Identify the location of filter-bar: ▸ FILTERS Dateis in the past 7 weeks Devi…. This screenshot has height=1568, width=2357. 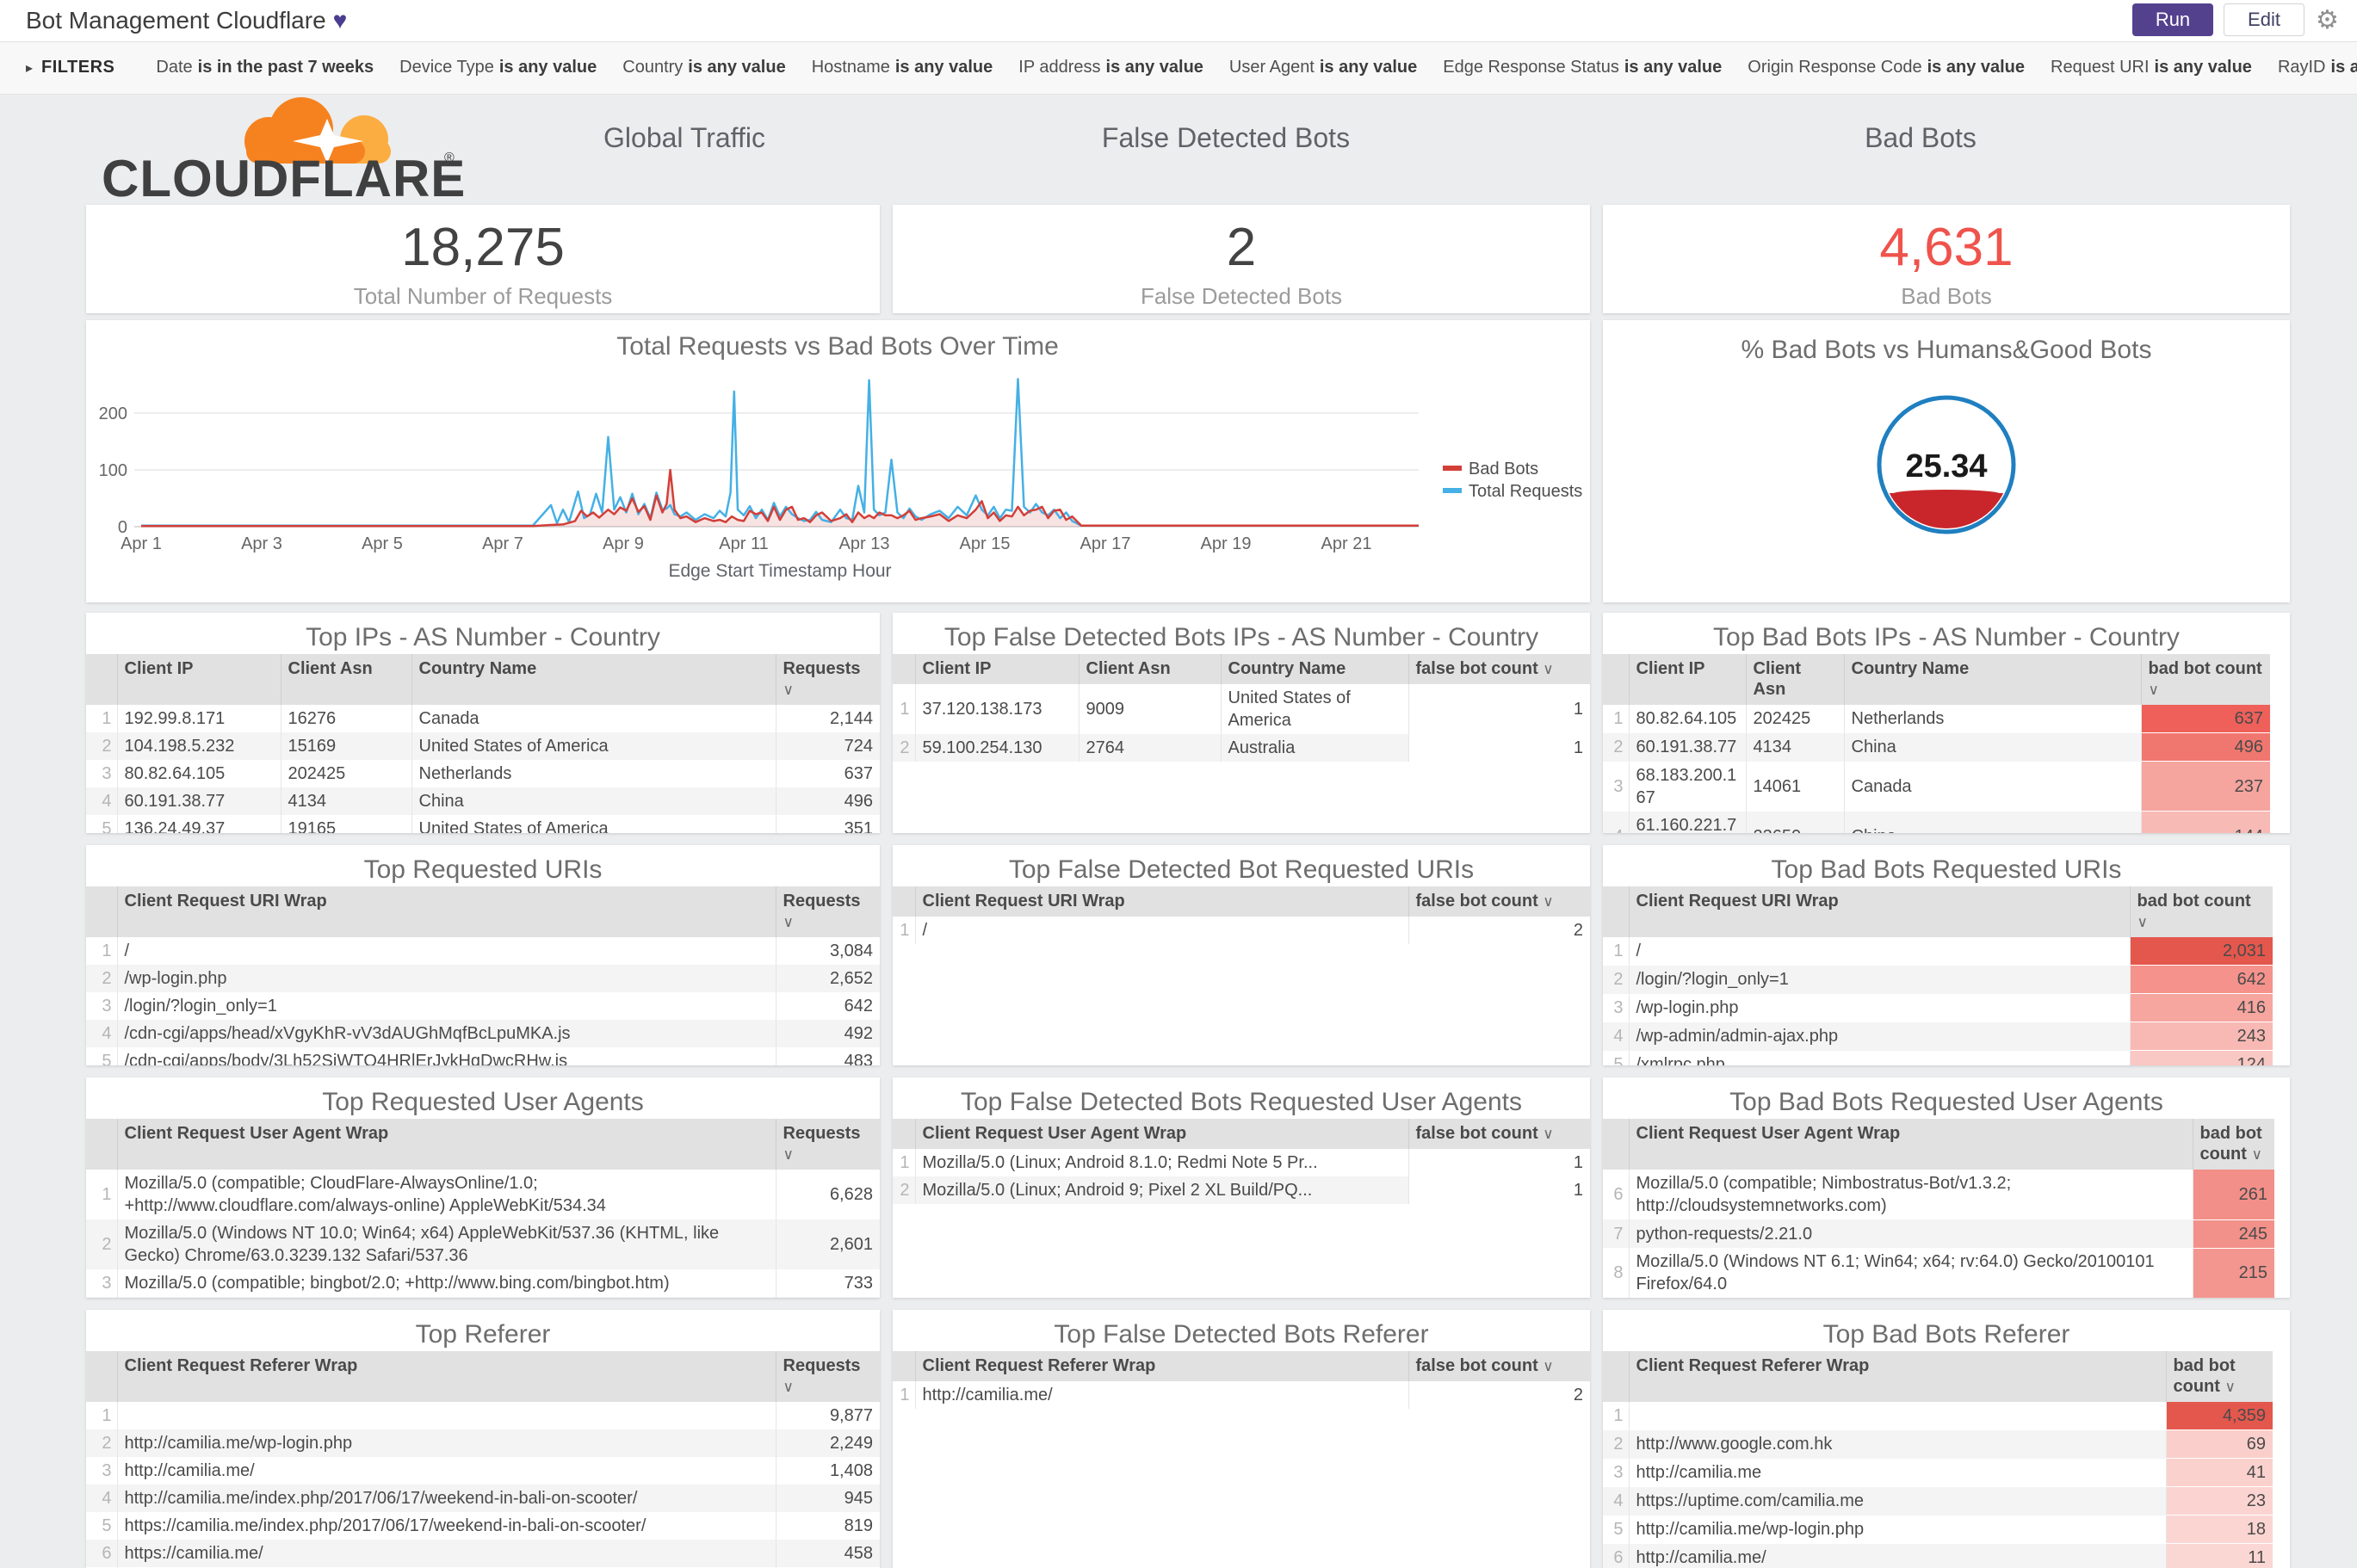
(1178, 68).